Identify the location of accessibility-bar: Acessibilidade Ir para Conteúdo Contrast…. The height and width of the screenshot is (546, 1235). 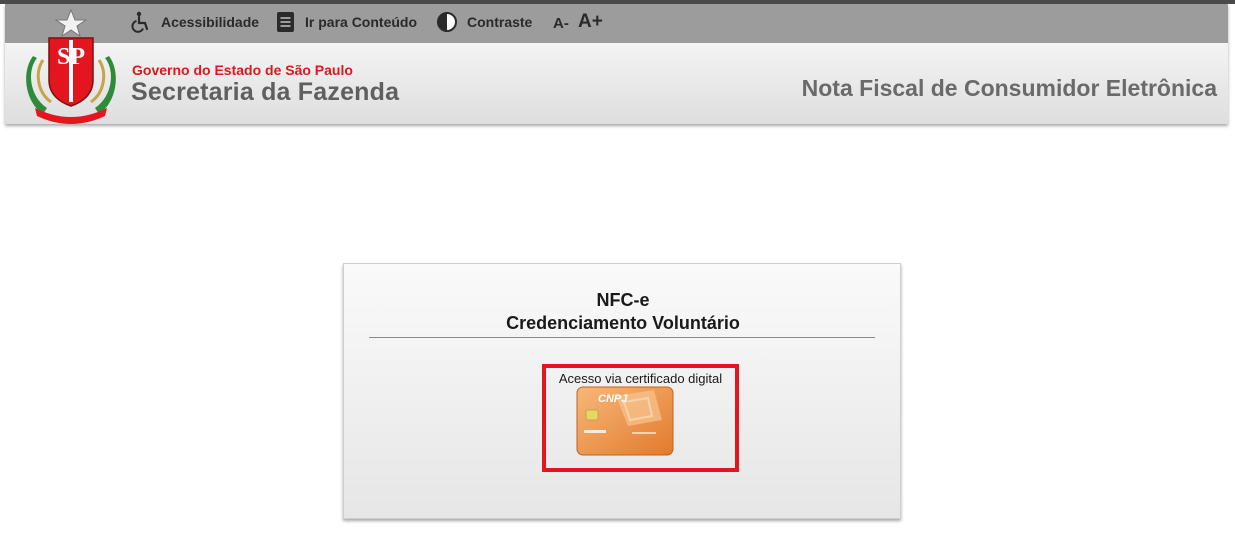
(616, 23).